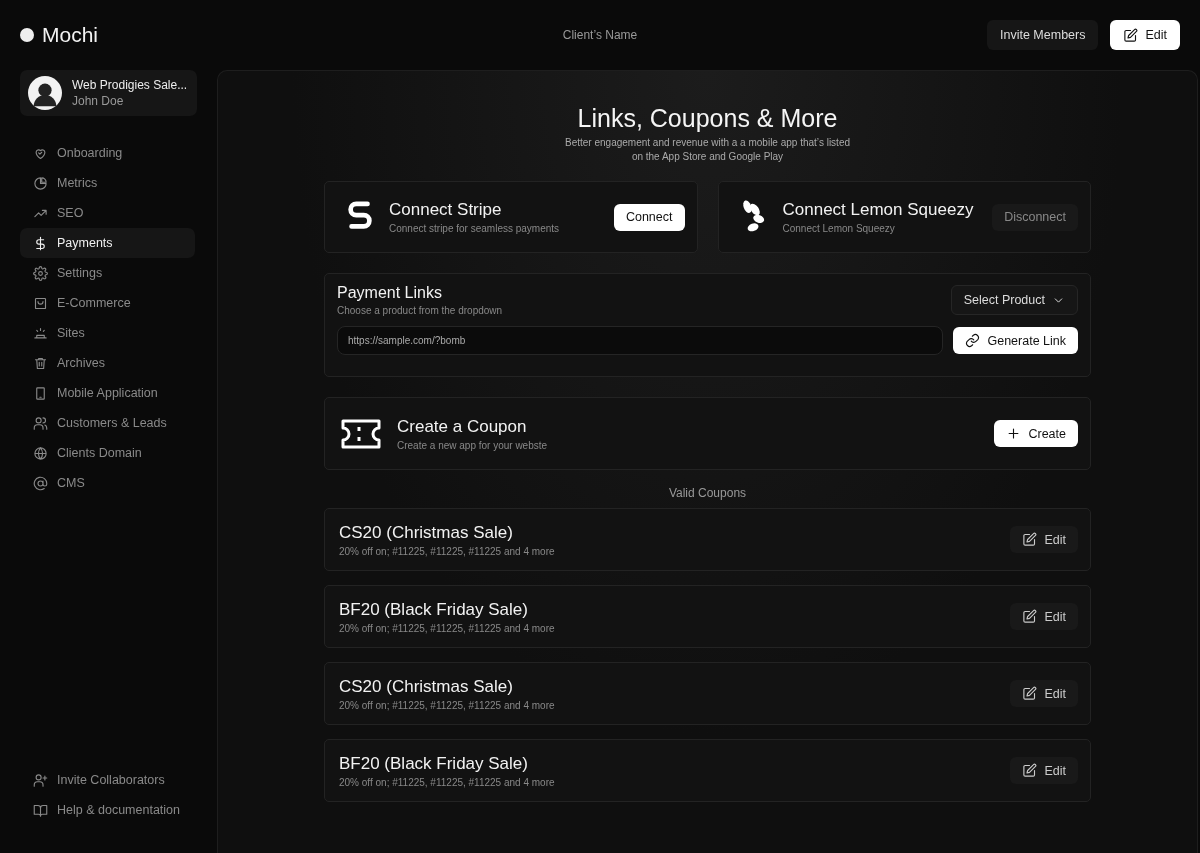  Describe the element at coordinates (1036, 433) in the screenshot. I see `create-button: Create` at that location.